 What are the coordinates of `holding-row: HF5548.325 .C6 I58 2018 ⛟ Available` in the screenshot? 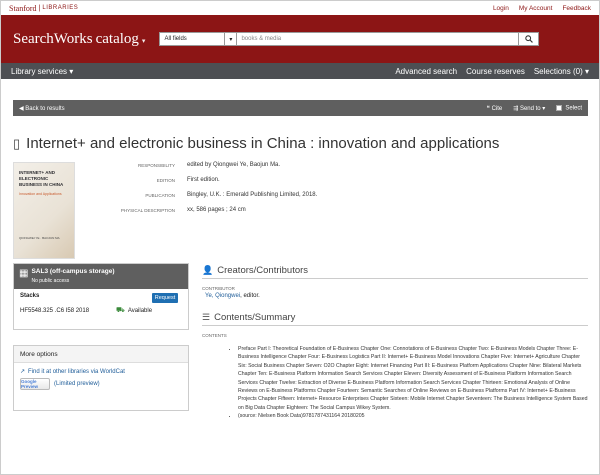 It's located at (101, 310).